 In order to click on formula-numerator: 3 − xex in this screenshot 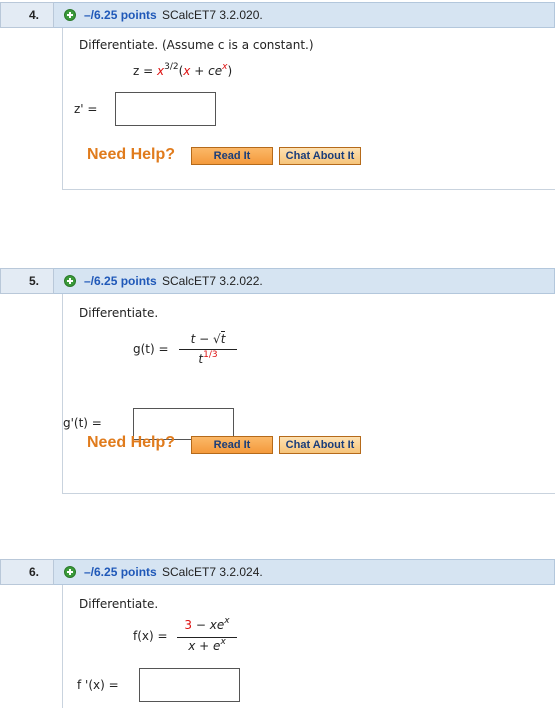, I will do `click(207, 624)`.